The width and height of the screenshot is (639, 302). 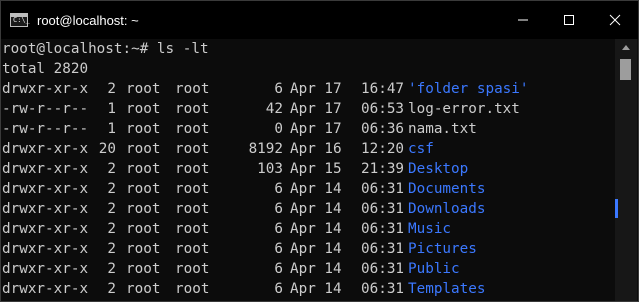 I want to click on listing-row: drwxr-xr-x 2 root root 6 Apr 14 06:31 Downloads, so click(x=307, y=209).